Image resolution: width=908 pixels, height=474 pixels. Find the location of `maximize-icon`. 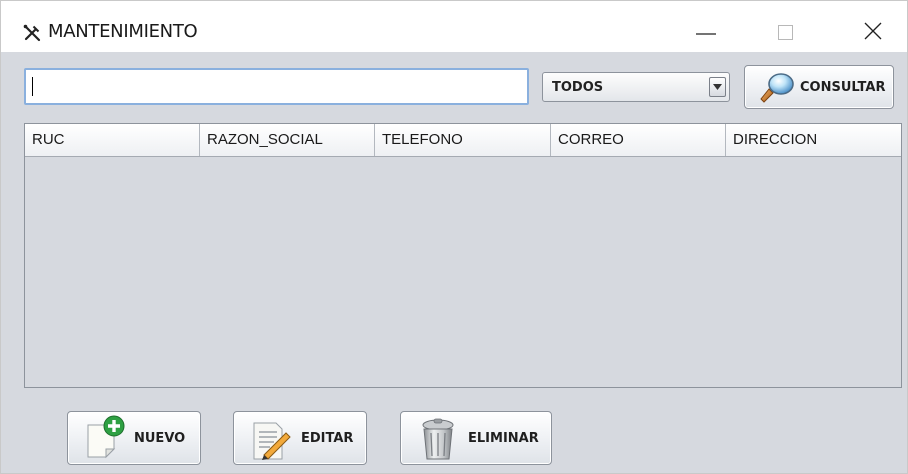

maximize-icon is located at coordinates (785, 32).